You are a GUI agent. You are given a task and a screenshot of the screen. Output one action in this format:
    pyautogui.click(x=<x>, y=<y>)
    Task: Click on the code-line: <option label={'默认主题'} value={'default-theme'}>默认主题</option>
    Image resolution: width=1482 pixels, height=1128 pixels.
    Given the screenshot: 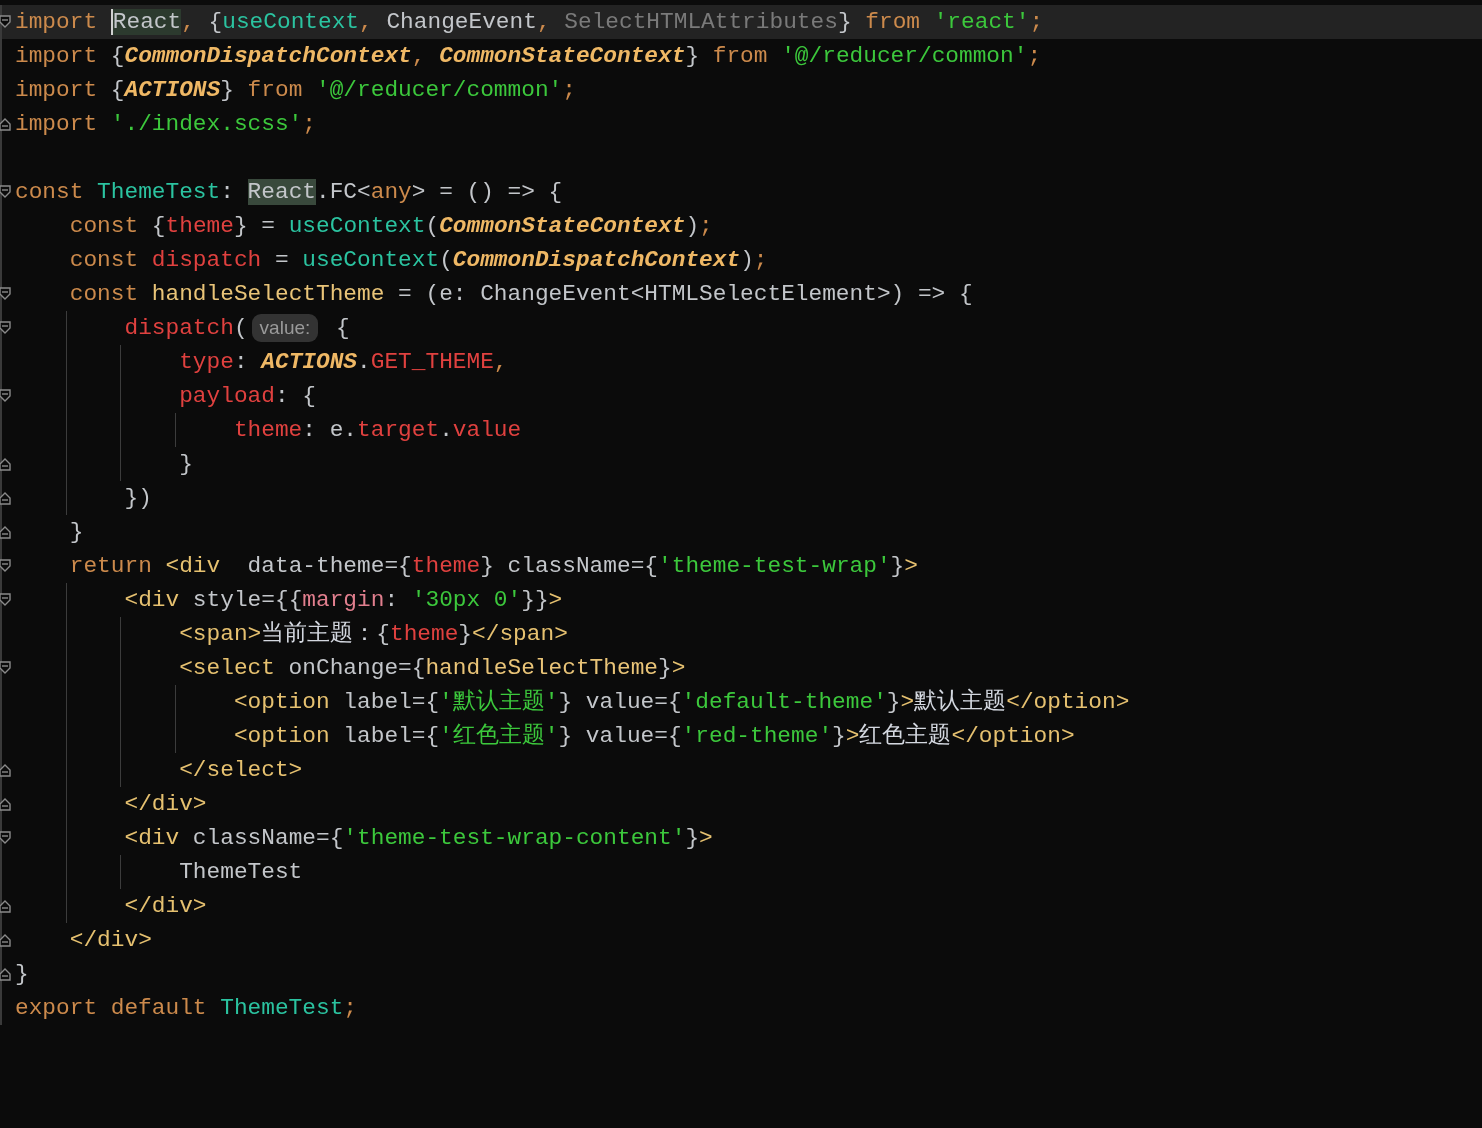 What is the action you would take?
    pyautogui.click(x=681, y=702)
    